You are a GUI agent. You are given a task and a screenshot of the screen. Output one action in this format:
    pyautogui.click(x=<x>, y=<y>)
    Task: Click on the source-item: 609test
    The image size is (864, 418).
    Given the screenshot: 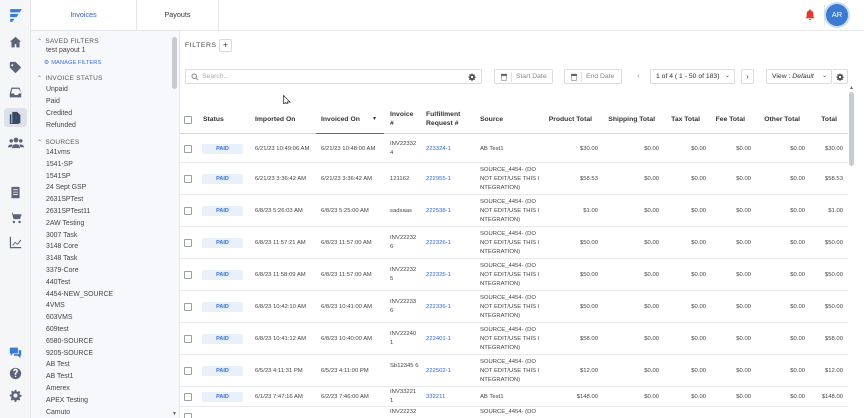 What is the action you would take?
    pyautogui.click(x=57, y=329)
    